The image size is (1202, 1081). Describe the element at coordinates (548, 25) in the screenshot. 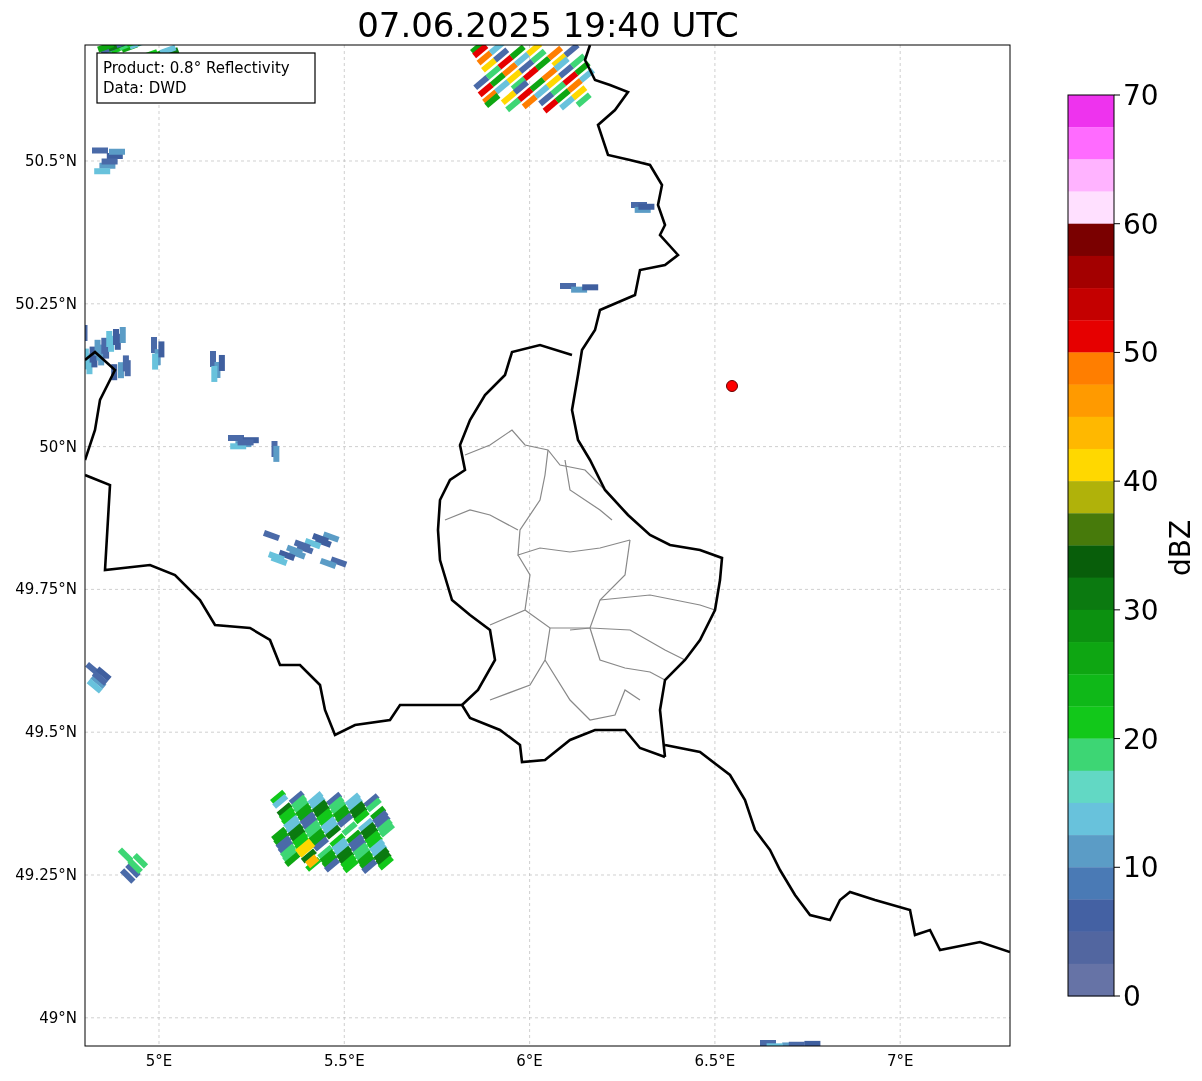

I see `chart-title: 07.06.2025 19:40 UTC` at that location.